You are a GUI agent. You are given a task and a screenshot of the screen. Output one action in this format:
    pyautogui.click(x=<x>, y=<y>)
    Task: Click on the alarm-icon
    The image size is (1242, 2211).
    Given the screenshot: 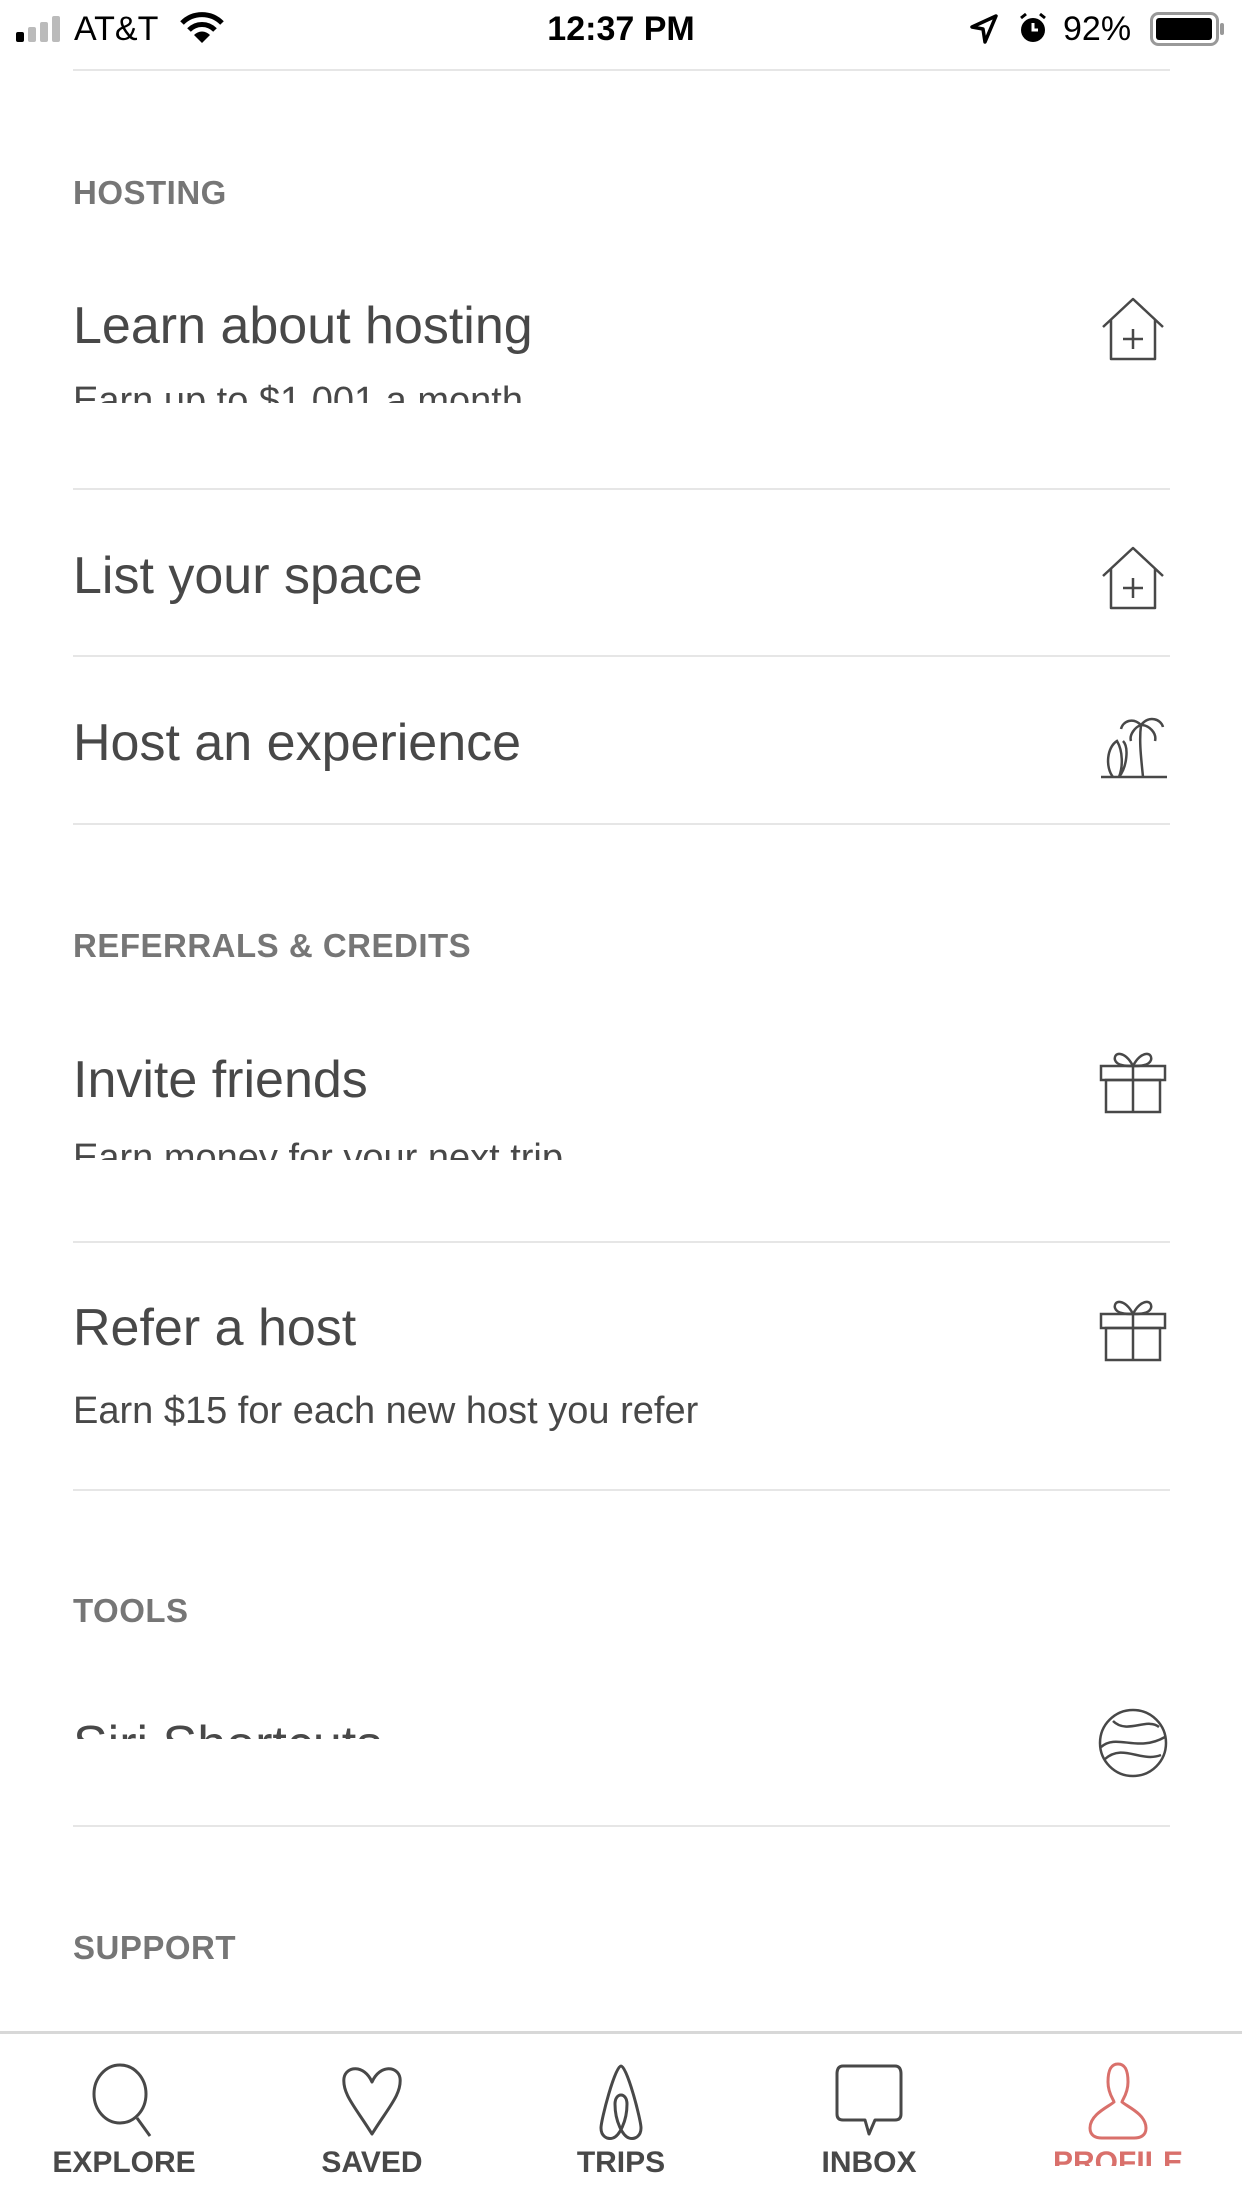 What is the action you would take?
    pyautogui.click(x=1033, y=27)
    